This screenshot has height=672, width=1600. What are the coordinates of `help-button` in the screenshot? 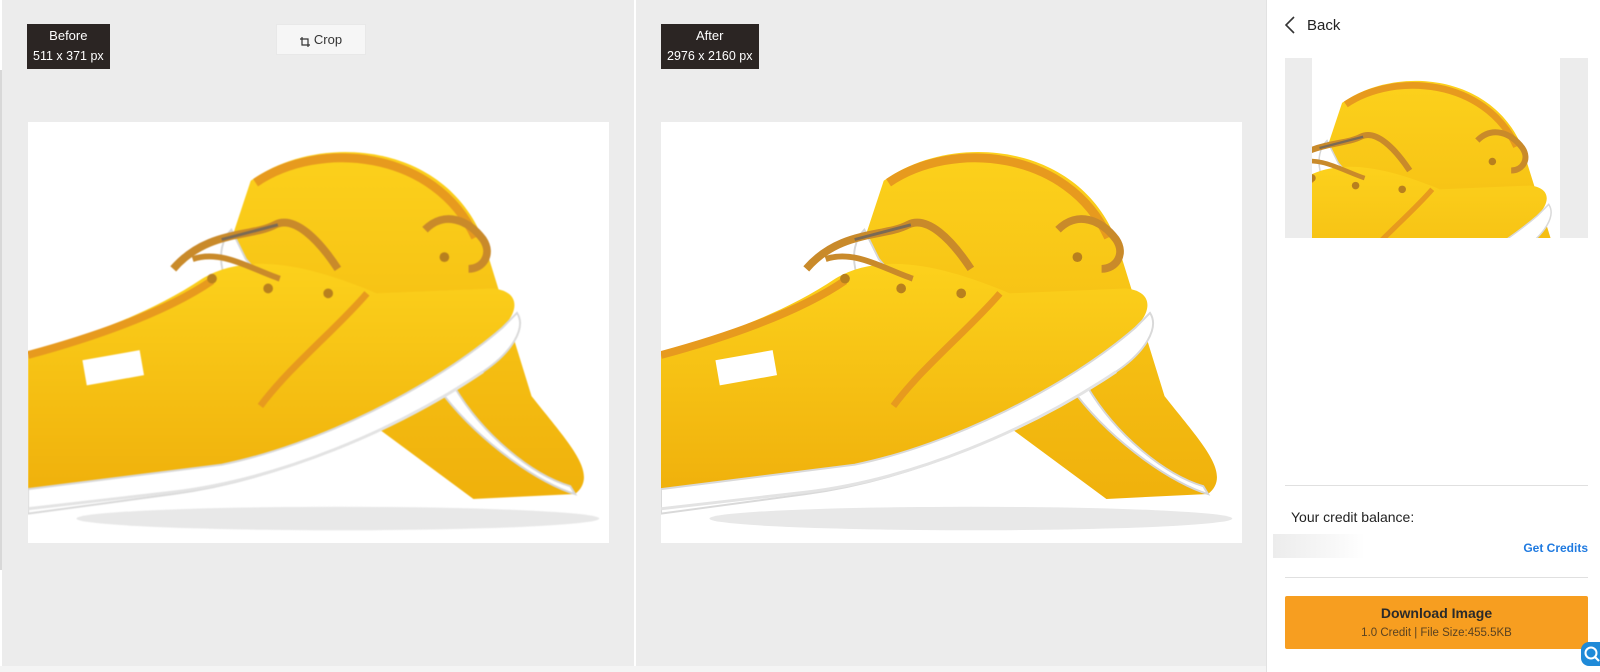 It's located at (1590, 654).